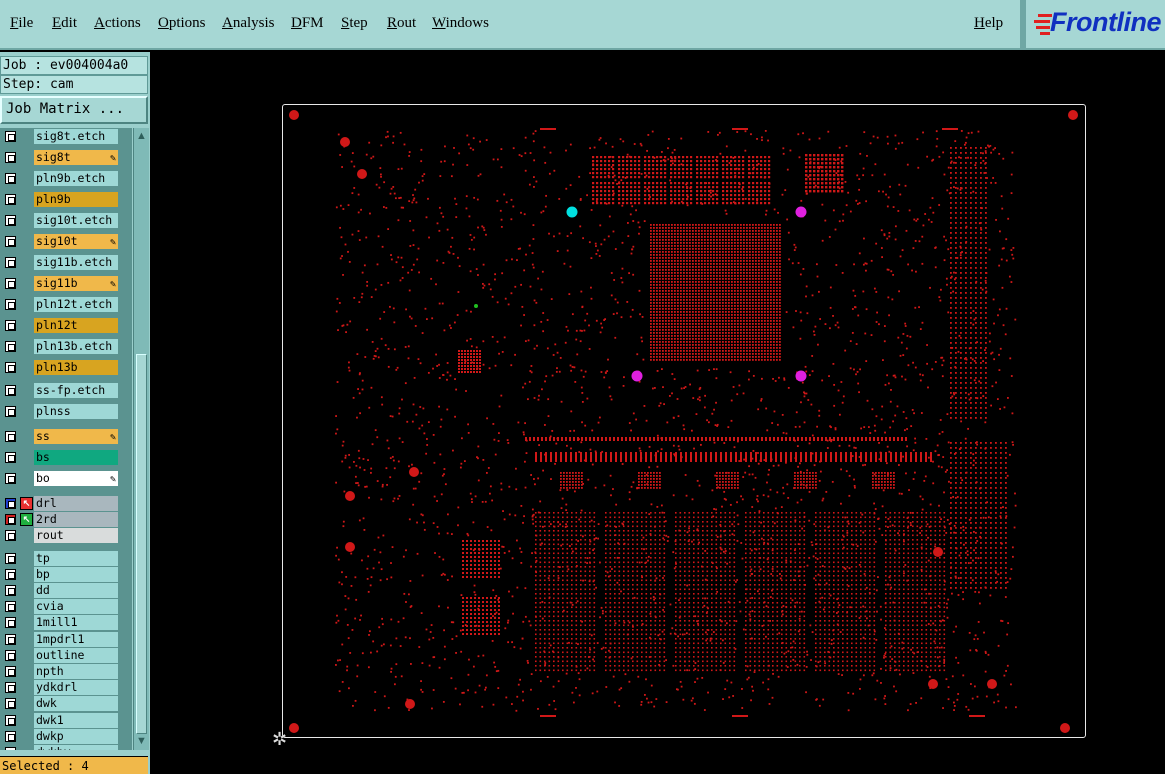  Describe the element at coordinates (141, 136) in the screenshot. I see `scroll-up-icon: ▲` at that location.